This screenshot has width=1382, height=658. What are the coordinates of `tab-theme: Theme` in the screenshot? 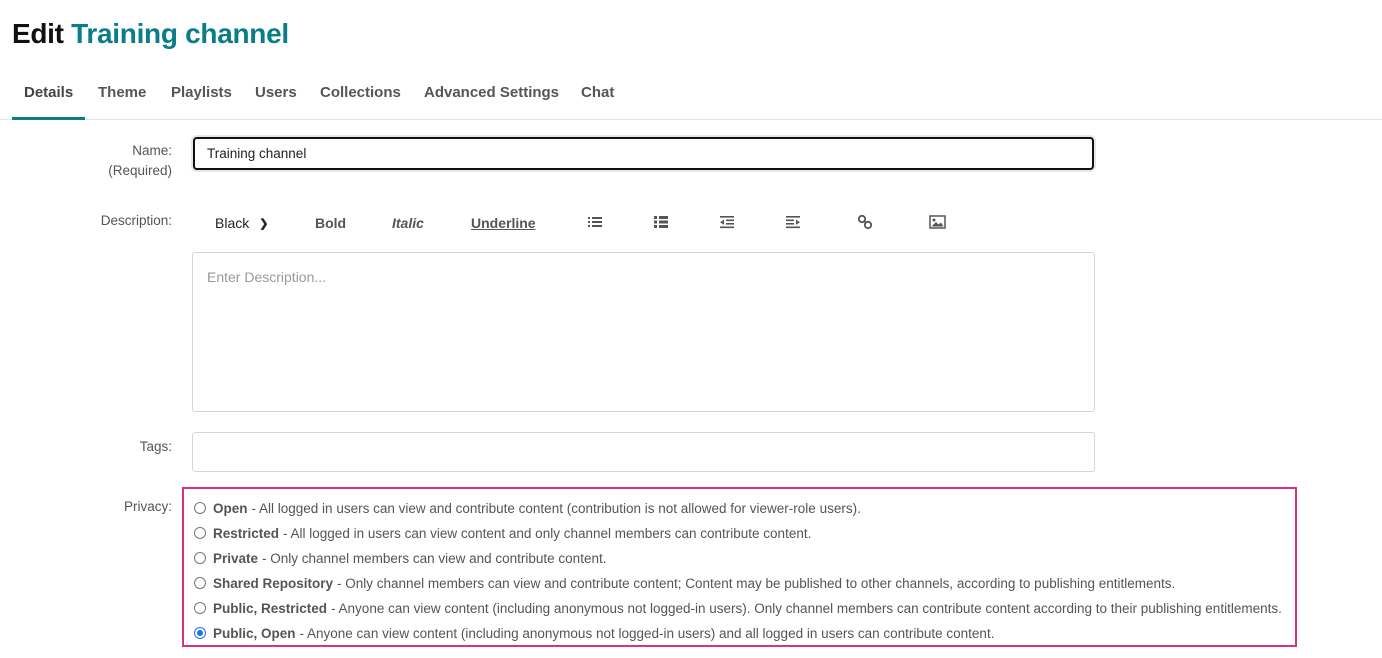 It's located at (122, 96).